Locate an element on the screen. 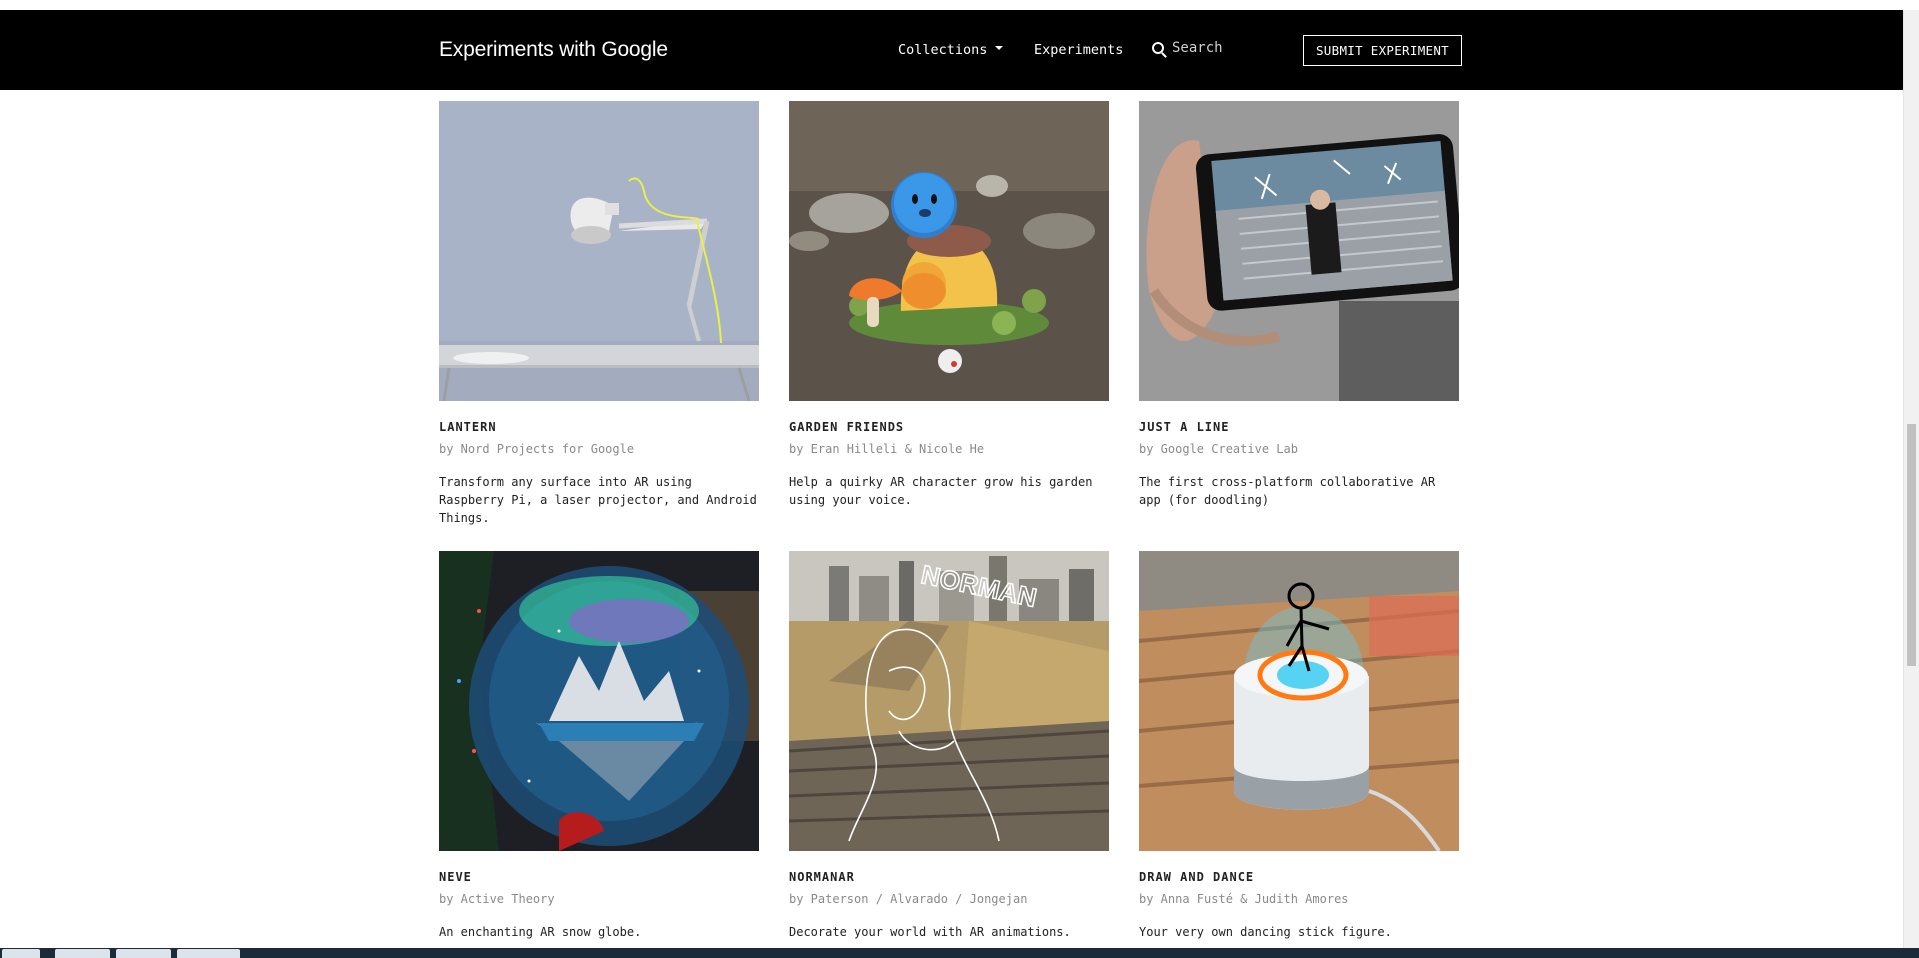 This screenshot has width=1919, height=958. page-scrollbar is located at coordinates (1911, 479).